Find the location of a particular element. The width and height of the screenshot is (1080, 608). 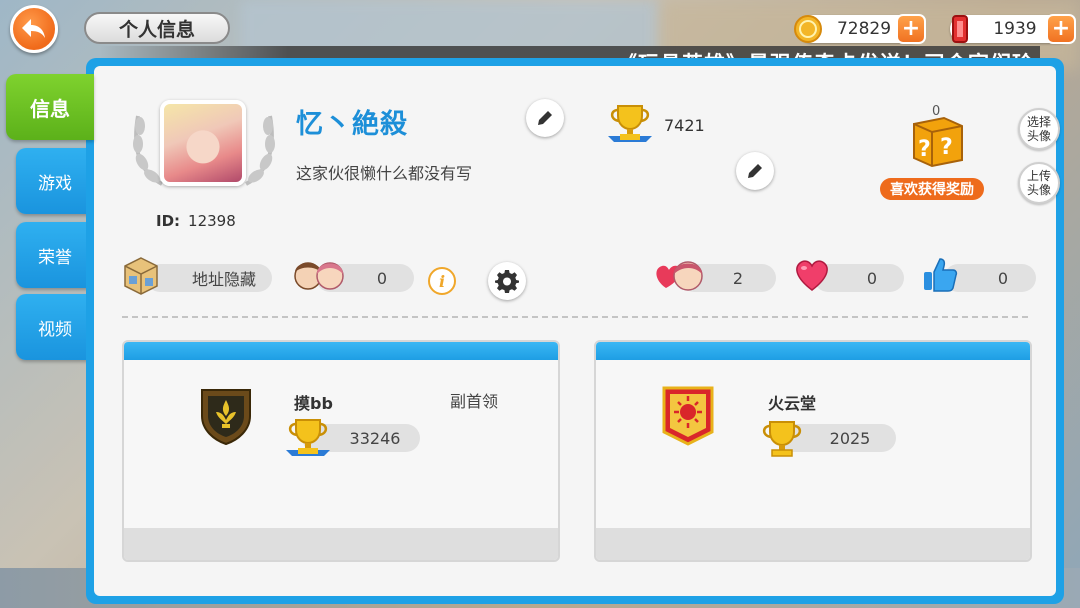

clan-name: 火云堂 is located at coordinates (792, 403).